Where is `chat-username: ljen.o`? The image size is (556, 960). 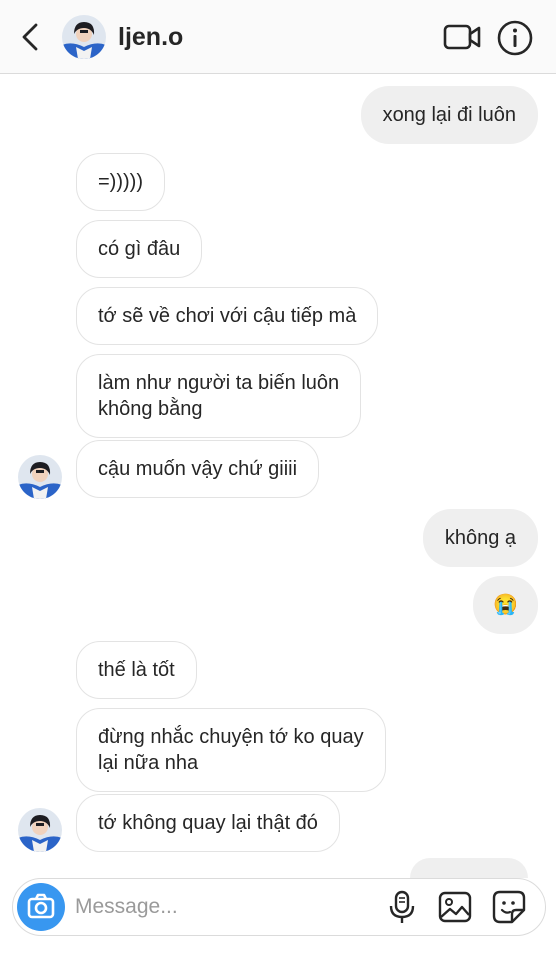
chat-username: ljen.o is located at coordinates (150, 37).